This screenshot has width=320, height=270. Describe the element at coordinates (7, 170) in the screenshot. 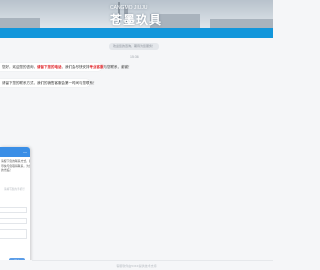

I see `description-line: 的光临！` at that location.